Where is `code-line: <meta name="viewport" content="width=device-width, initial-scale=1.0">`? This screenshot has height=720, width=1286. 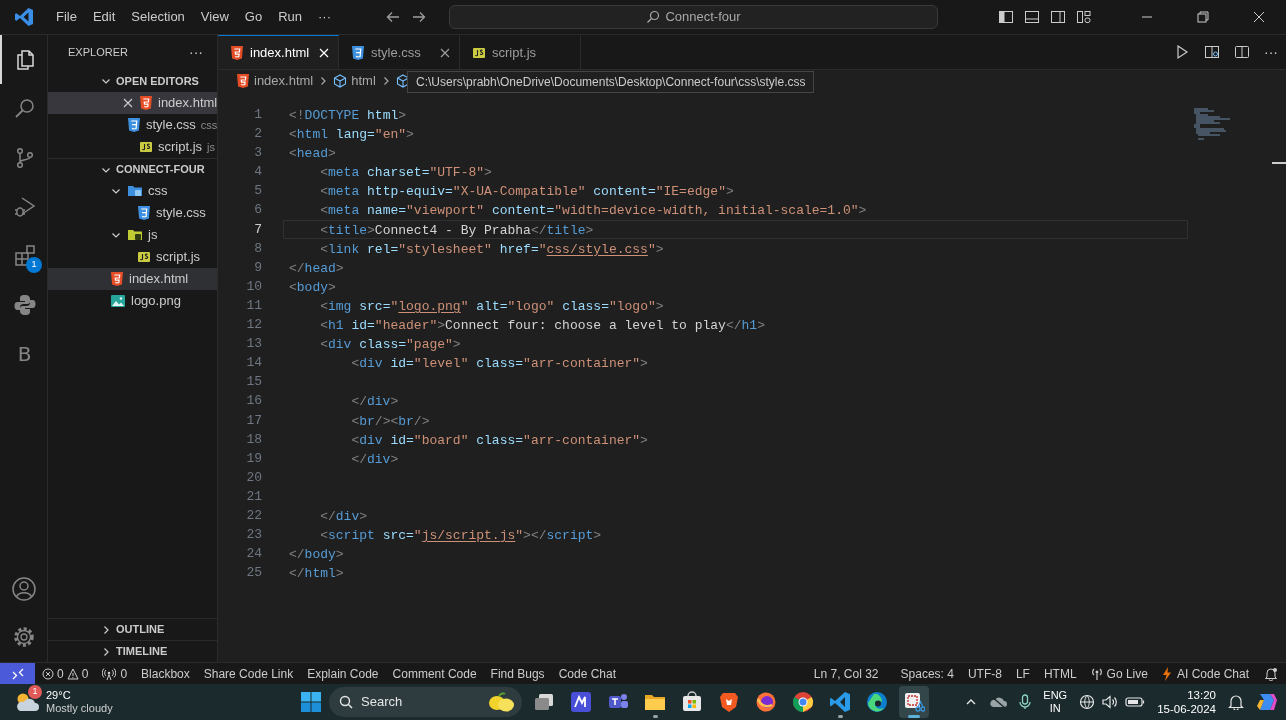
code-line: <meta name="viewport" content="width=device-width, initial-scale=1.0"> is located at coordinates (593, 211).